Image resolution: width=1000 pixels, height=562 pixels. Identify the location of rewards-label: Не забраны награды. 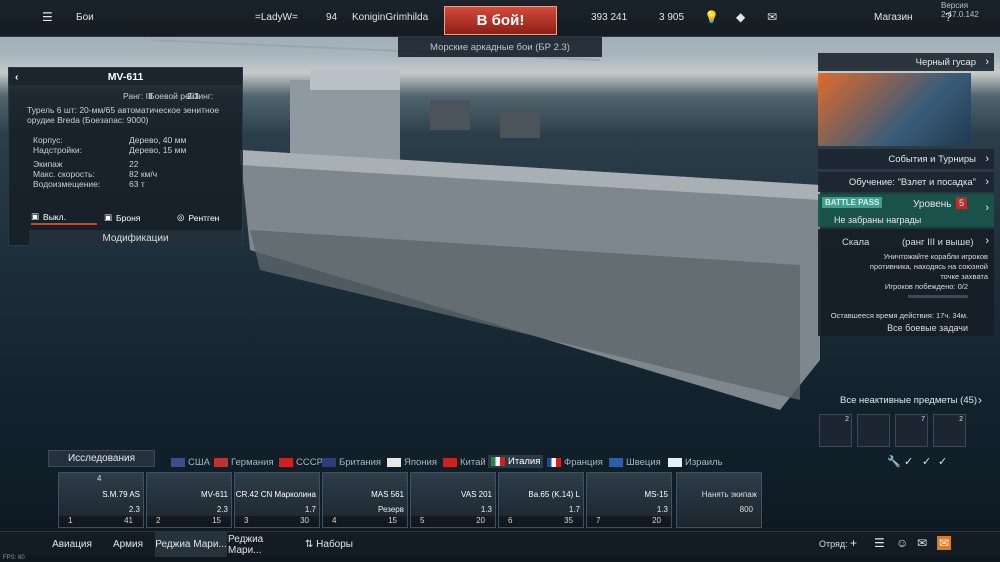
(878, 220).